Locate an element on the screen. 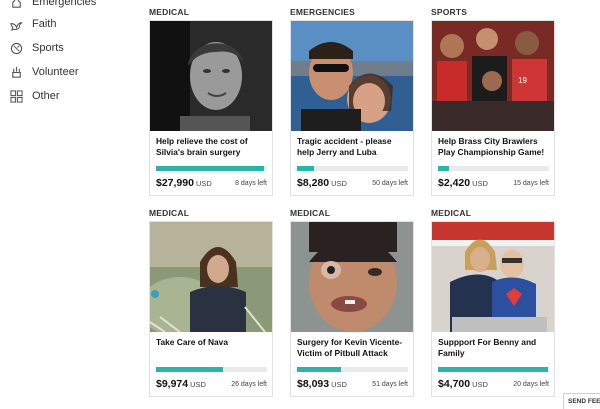 The height and width of the screenshot is (409, 600). emergency-icon is located at coordinates (16, 4).